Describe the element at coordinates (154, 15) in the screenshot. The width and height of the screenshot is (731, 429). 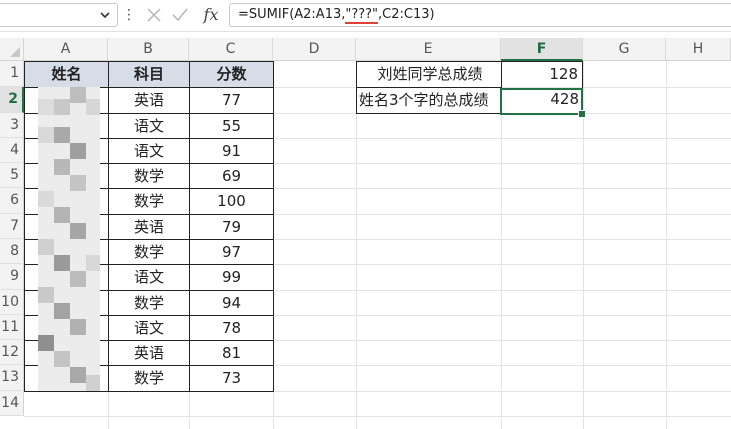
I see `cross-icon` at that location.